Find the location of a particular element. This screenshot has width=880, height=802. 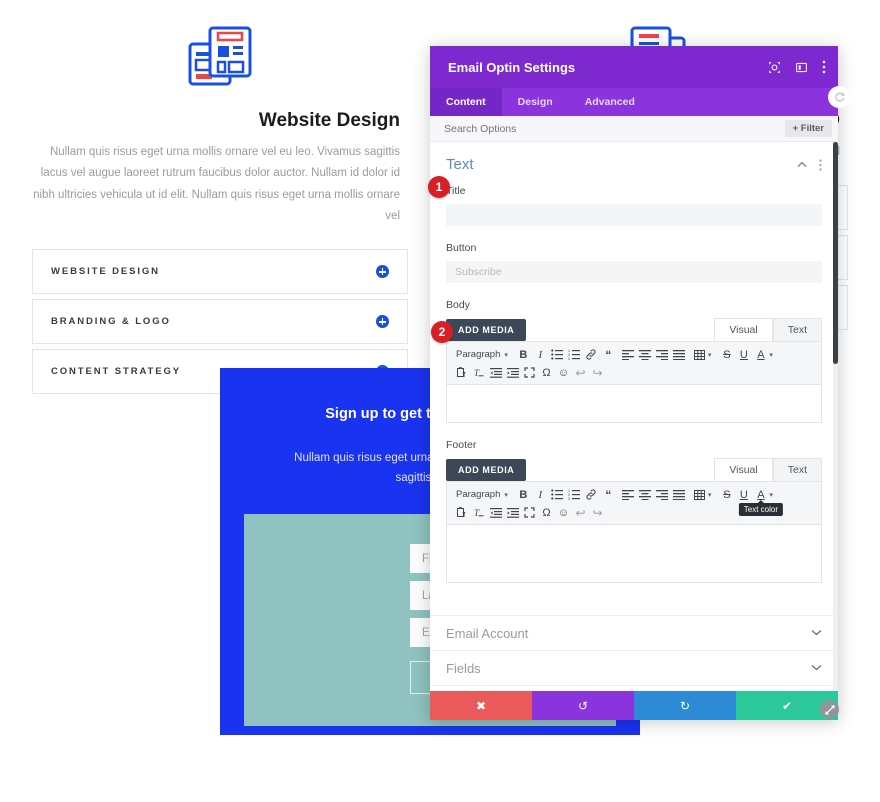

responsive-view-icon is located at coordinates (774, 67).